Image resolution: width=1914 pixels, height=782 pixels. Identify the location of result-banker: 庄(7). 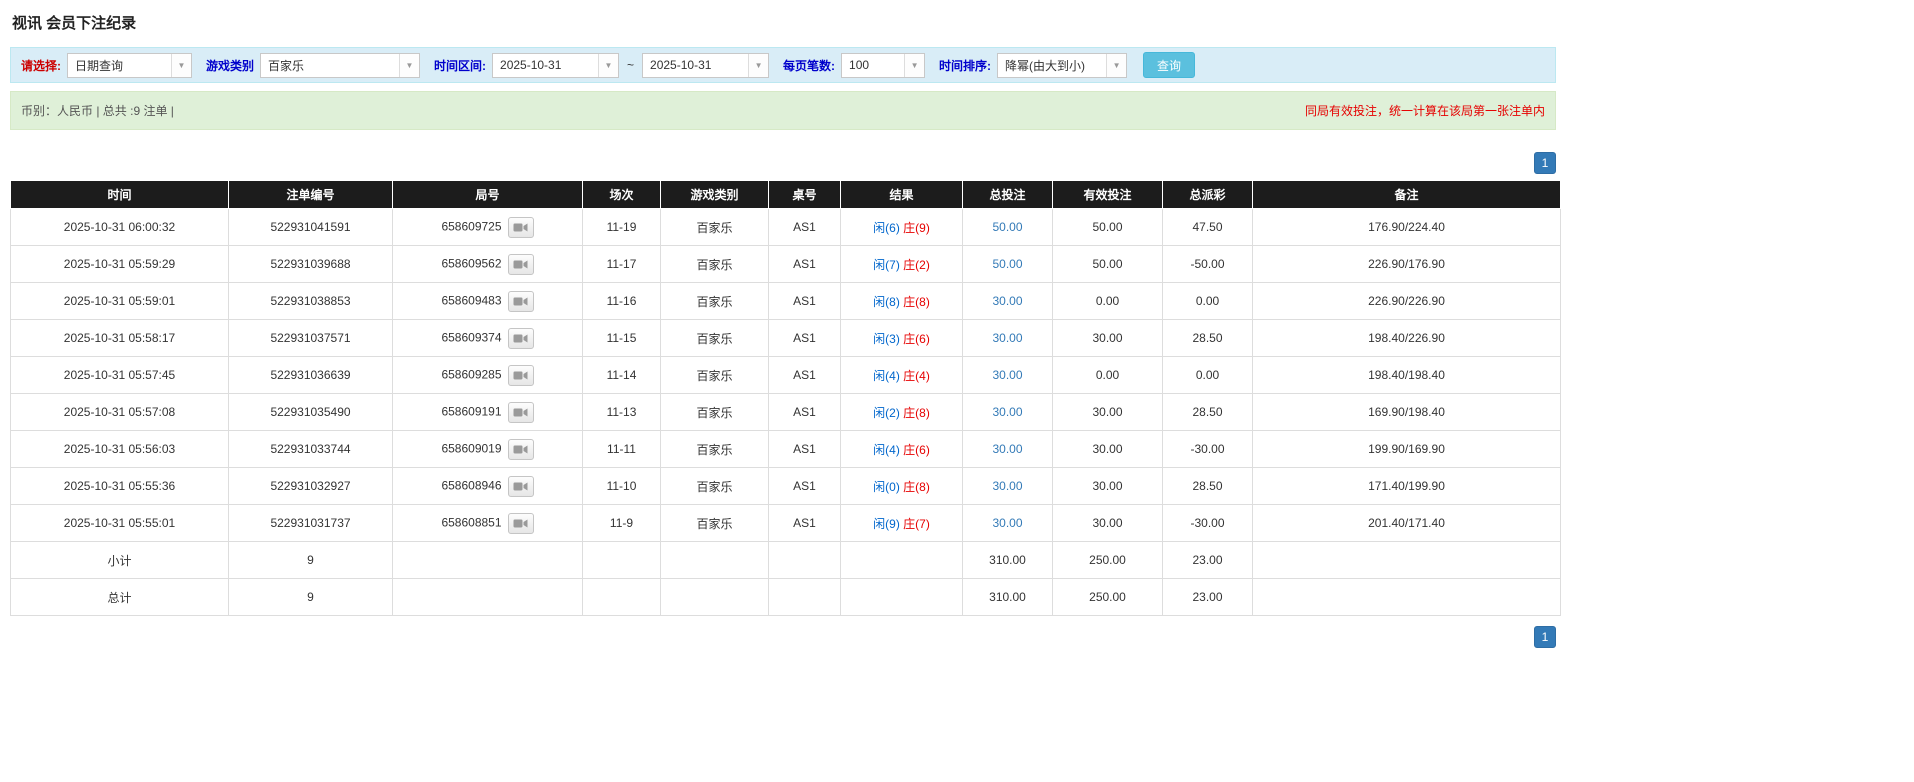
(916, 523).